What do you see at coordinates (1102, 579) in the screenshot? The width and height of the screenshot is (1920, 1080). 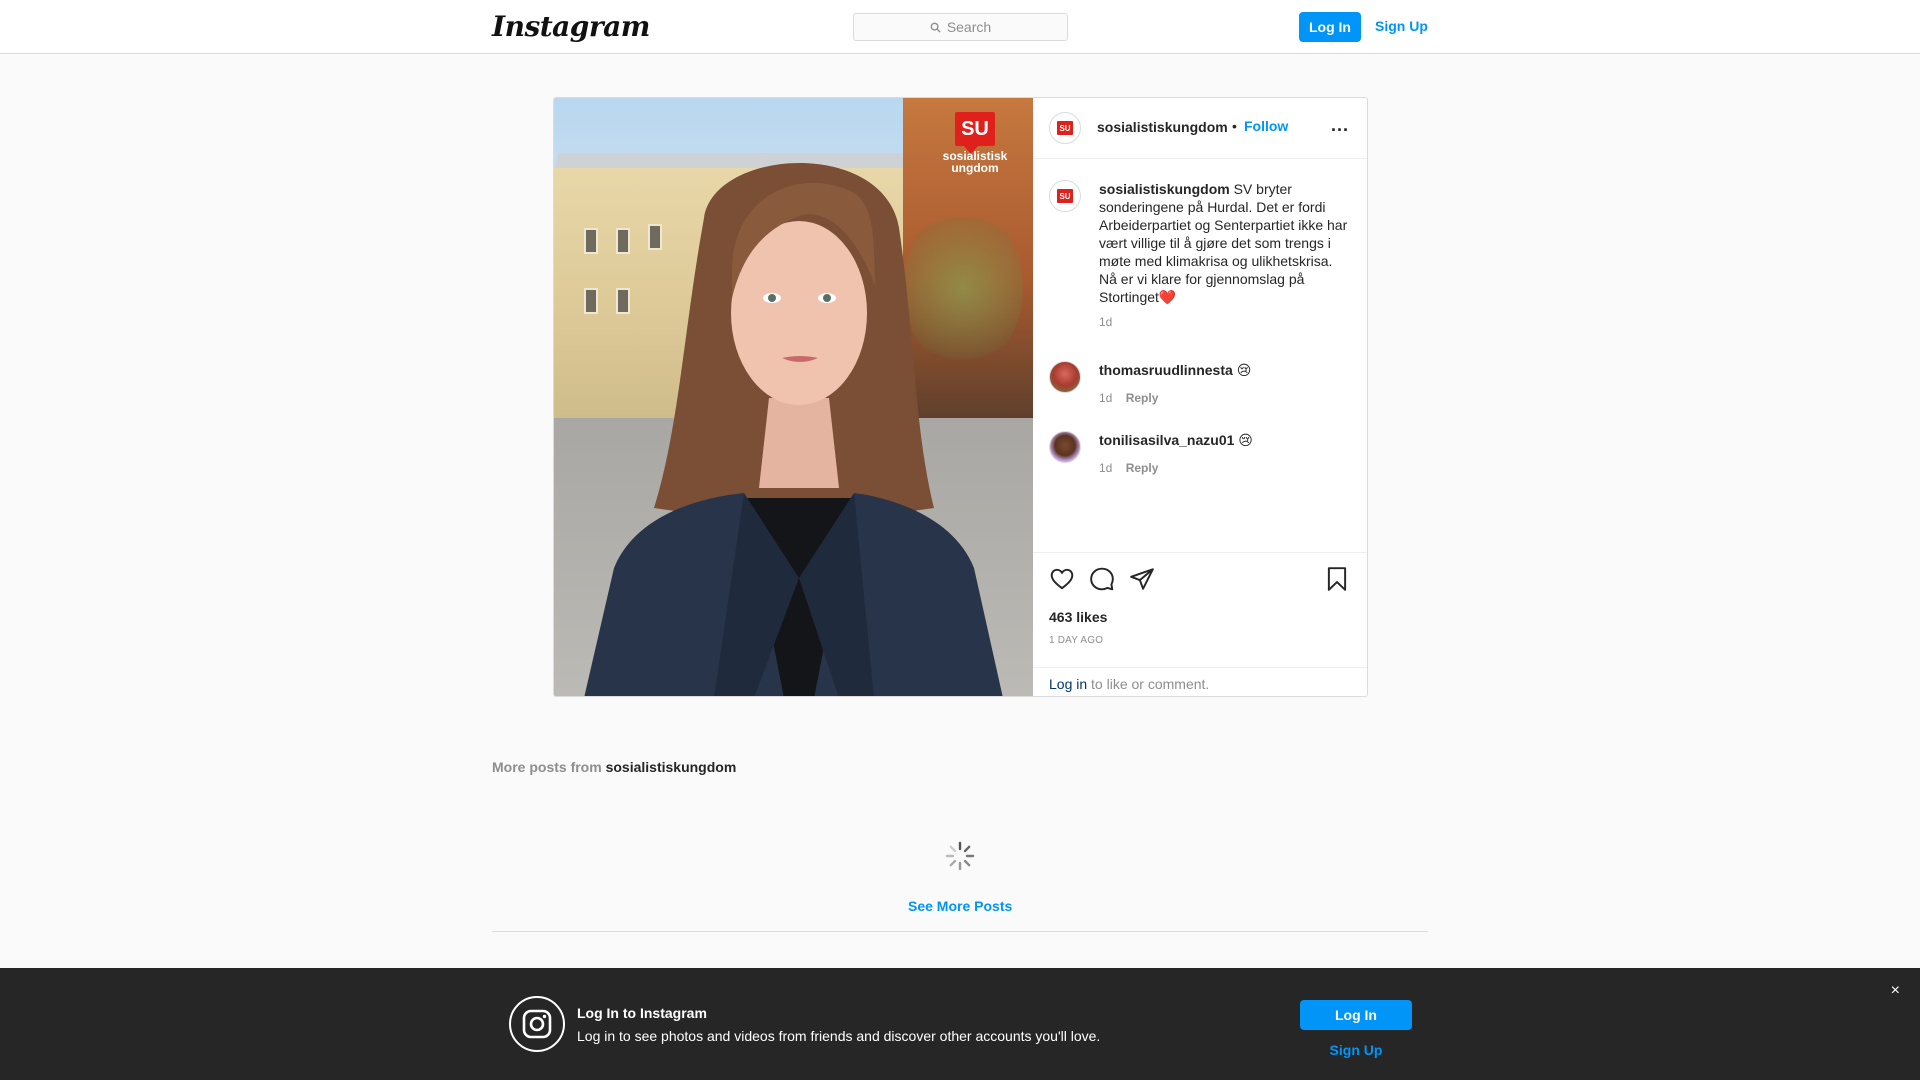 I see `comment-icon` at bounding box center [1102, 579].